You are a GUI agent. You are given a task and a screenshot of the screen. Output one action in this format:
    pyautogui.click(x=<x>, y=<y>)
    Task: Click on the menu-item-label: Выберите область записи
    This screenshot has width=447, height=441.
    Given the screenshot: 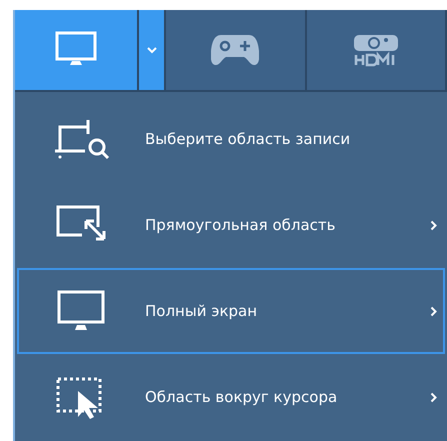 What is the action you would take?
    pyautogui.click(x=248, y=139)
    